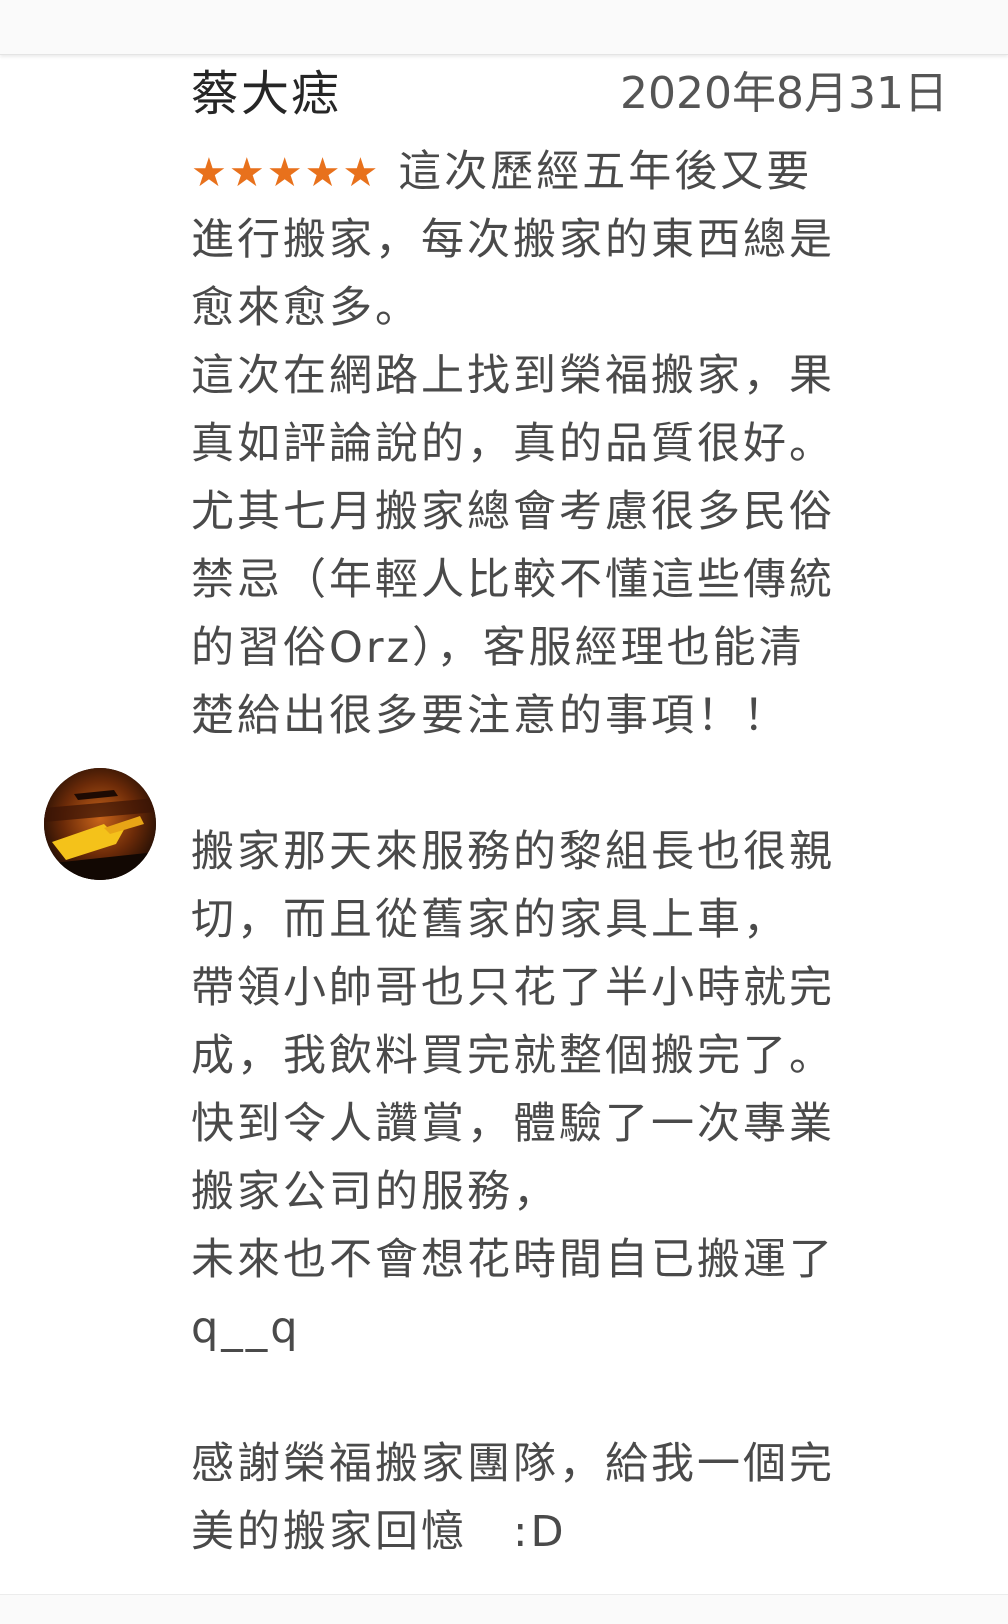  I want to click on review-line: 切，而且從舊家的家具上車，, so click(490, 920).